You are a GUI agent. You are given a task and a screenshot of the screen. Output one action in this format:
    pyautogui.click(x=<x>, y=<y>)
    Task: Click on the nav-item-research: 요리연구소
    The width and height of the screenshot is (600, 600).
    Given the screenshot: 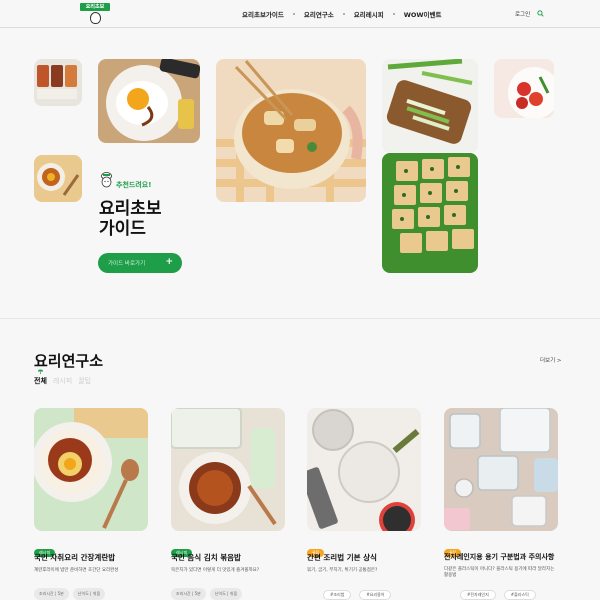 What is the action you would take?
    pyautogui.click(x=319, y=14)
    